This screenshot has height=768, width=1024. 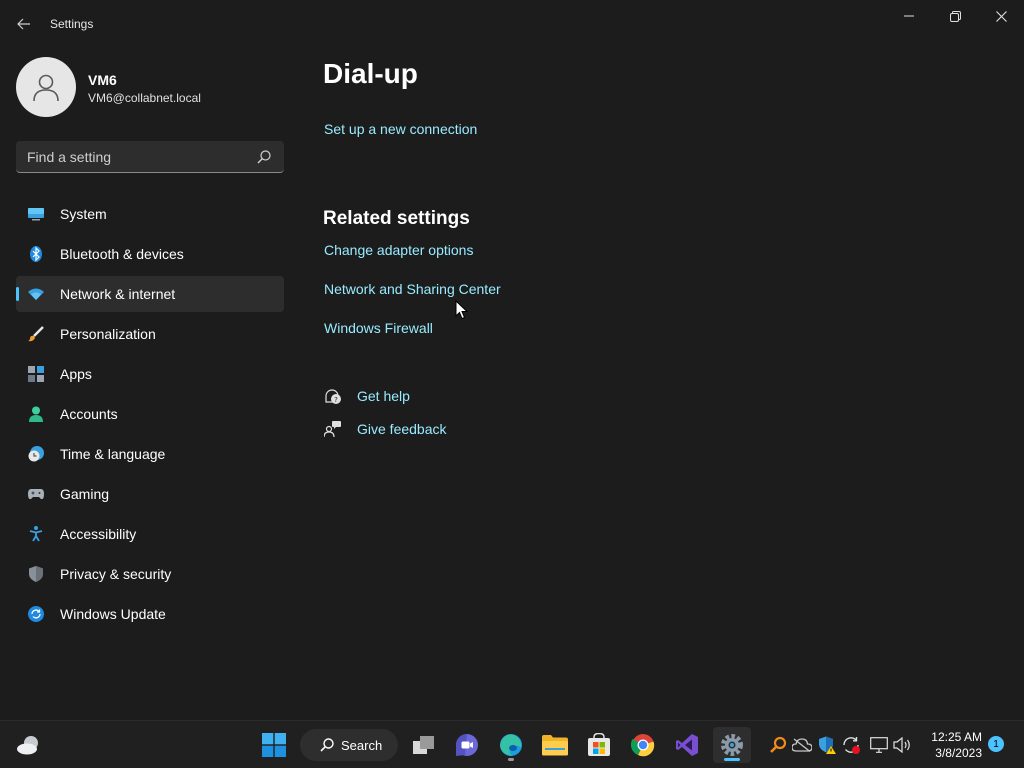 I want to click on settings-search, so click(x=150, y=157).